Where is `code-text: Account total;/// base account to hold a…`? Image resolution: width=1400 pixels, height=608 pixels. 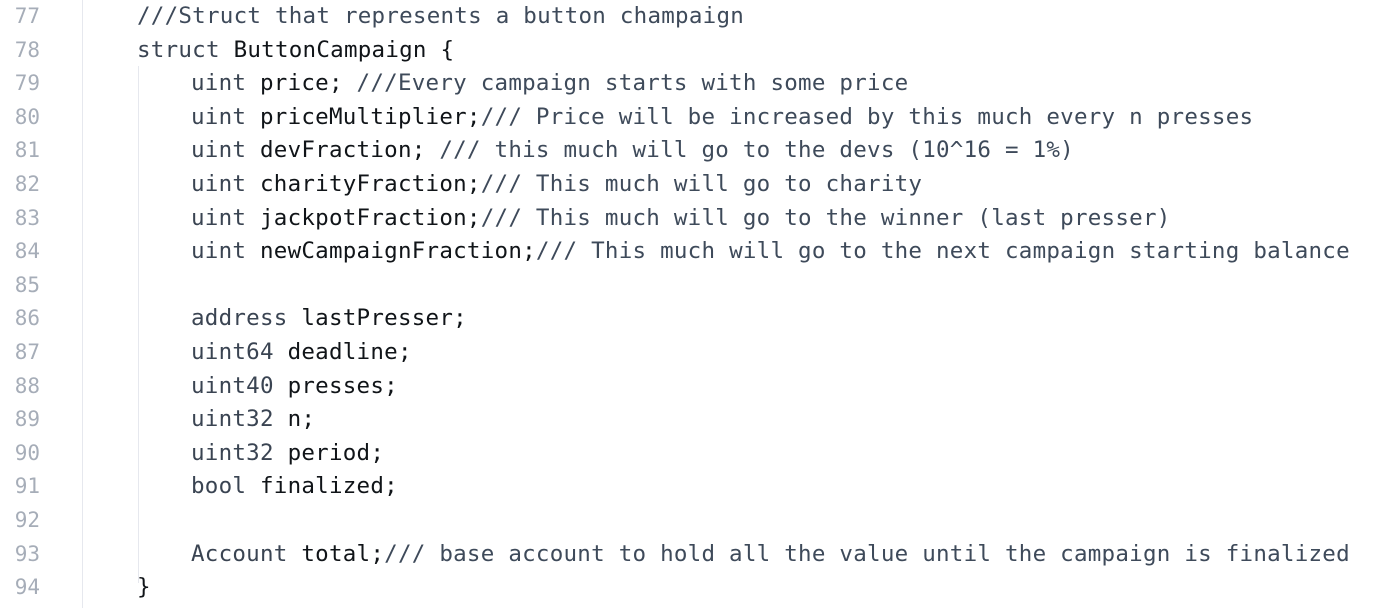 code-text: Account total;/// base account to hold a… is located at coordinates (743, 555).